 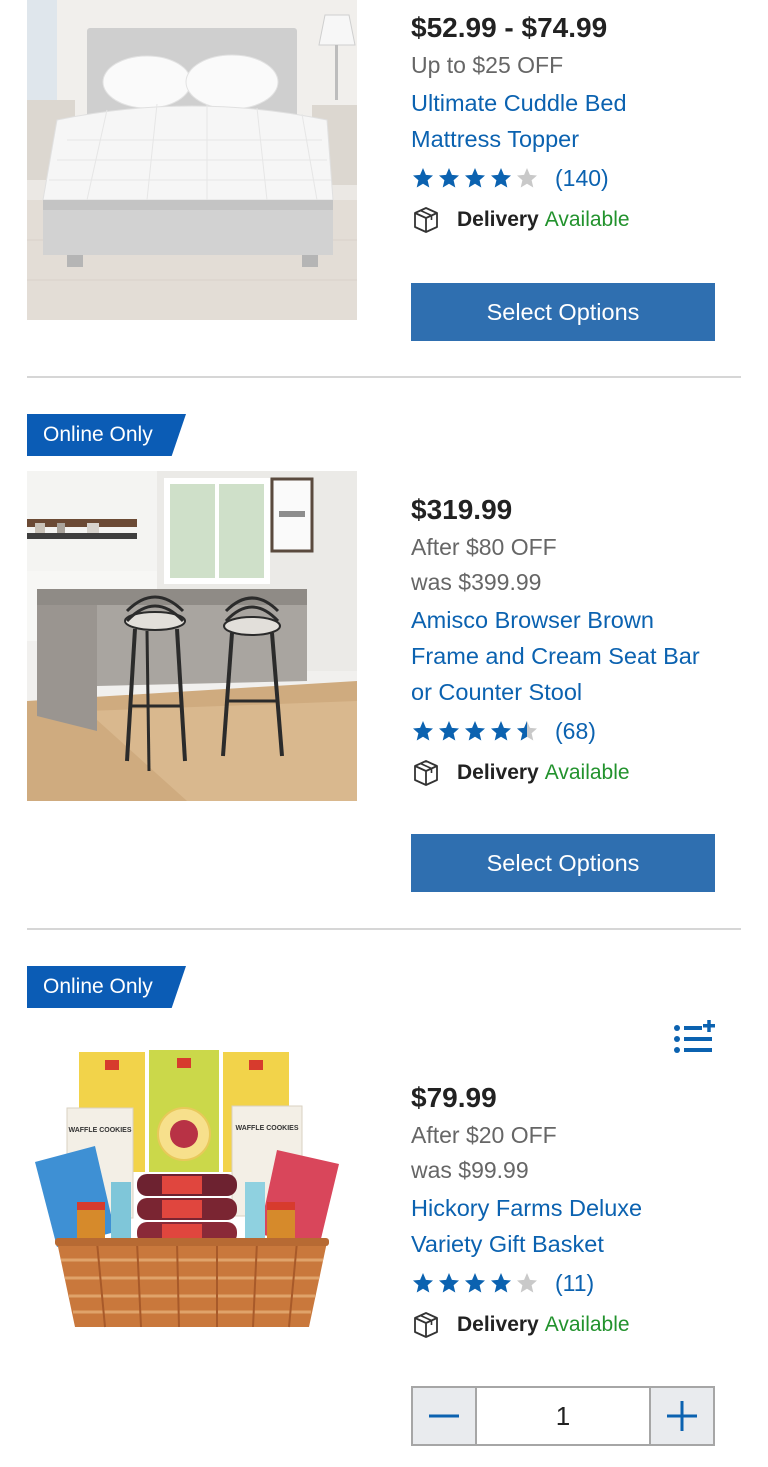 What do you see at coordinates (487, 65) in the screenshot?
I see `discount-text: Up to $25 OFF` at bounding box center [487, 65].